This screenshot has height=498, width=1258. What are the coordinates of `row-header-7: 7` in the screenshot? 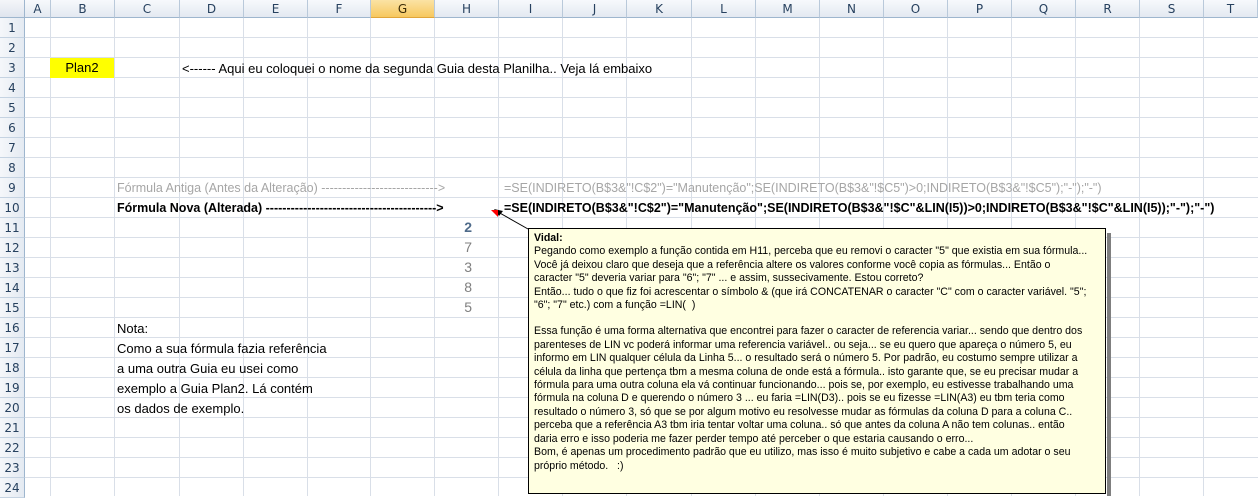 It's located at (12, 148).